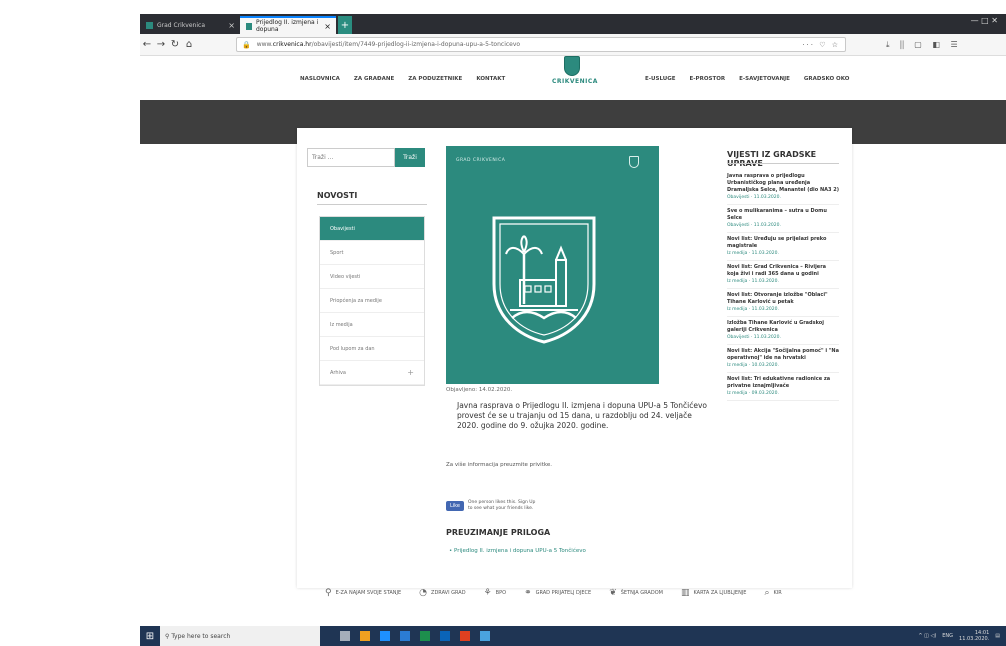 Image resolution: width=1006 pixels, height=646 pixels. I want to click on reload-icon: ↻, so click(175, 44).